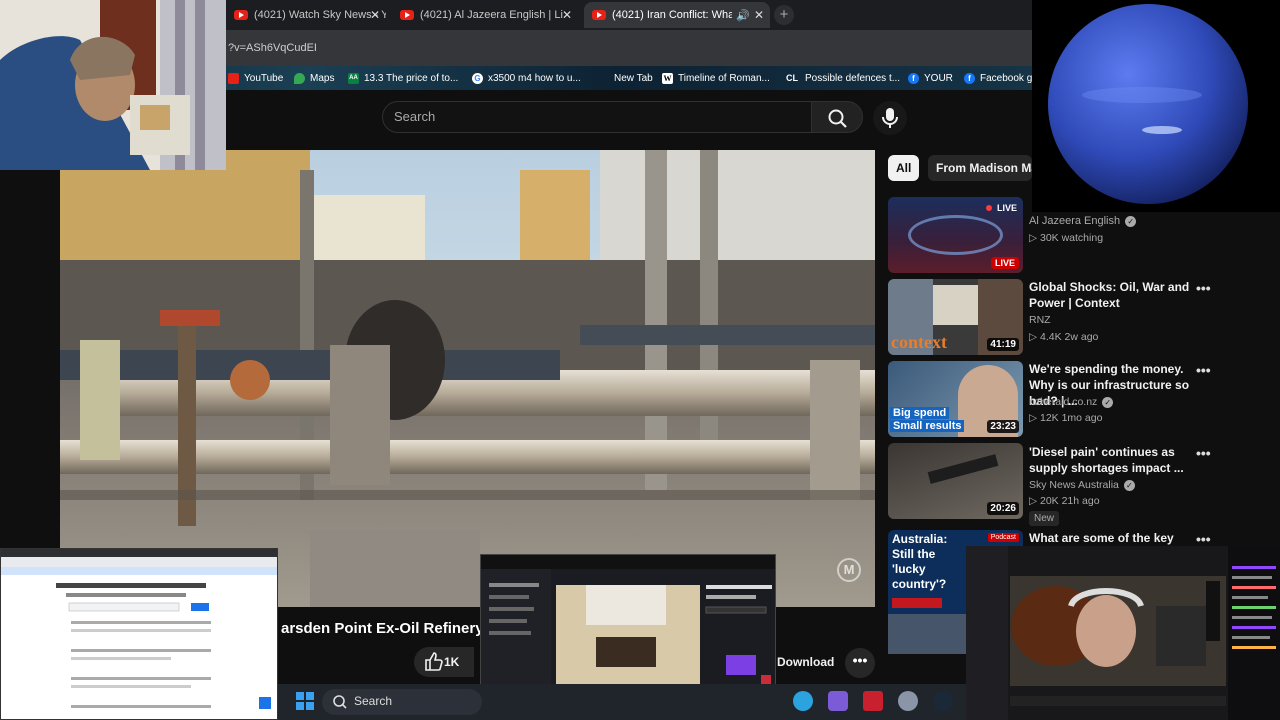  What do you see at coordinates (382, 628) in the screenshot?
I see `video-title: arsden Point Ex-Oil Refinery` at bounding box center [382, 628].